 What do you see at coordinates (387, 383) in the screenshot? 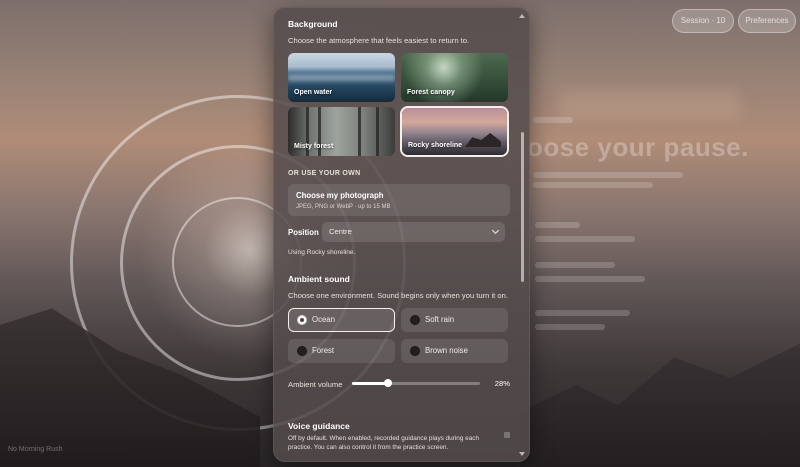
I see `volume-slider-handle` at bounding box center [387, 383].